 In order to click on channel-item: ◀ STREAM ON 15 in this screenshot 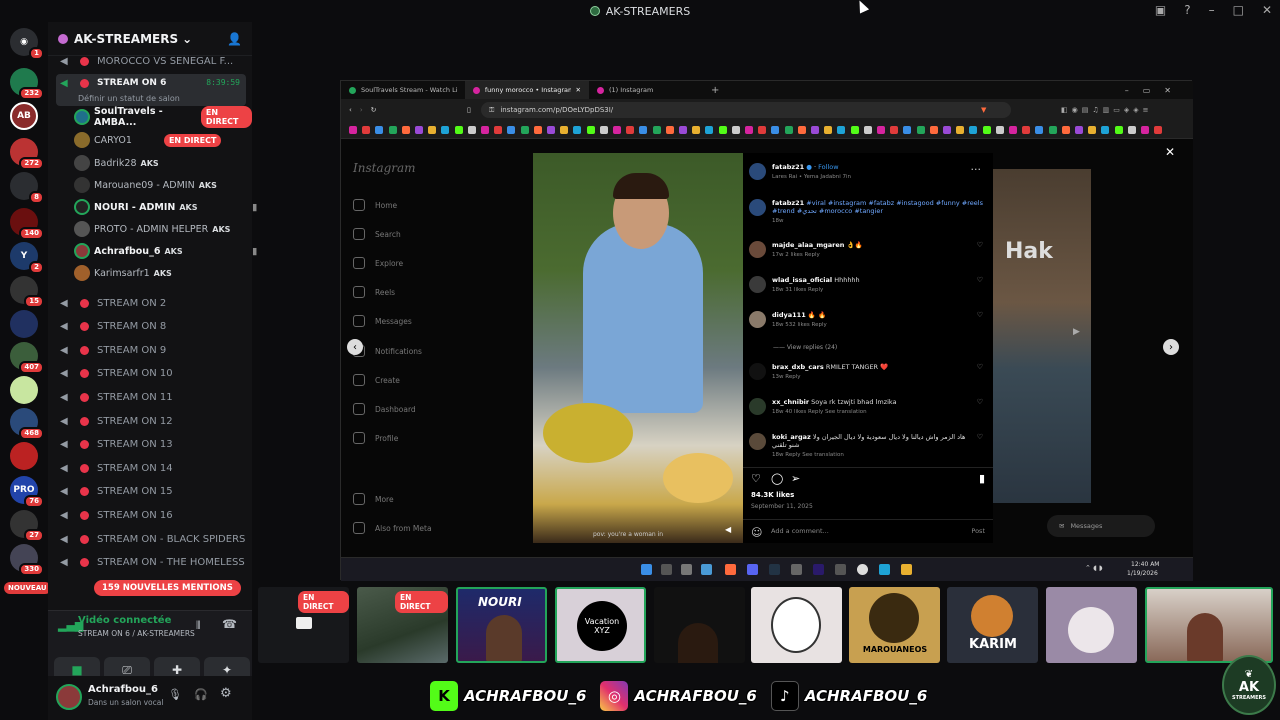, I will do `click(151, 492)`.